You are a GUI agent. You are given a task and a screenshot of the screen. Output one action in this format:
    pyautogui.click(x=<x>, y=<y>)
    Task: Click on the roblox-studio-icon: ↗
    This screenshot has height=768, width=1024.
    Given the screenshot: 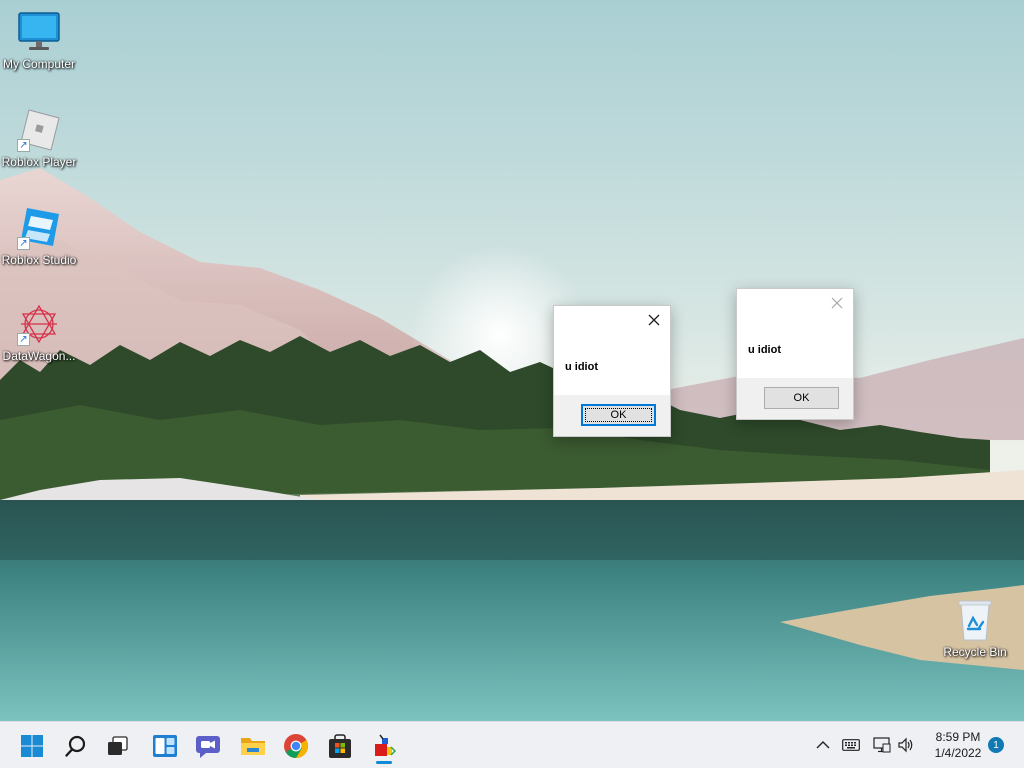 What is the action you would take?
    pyautogui.click(x=39, y=228)
    